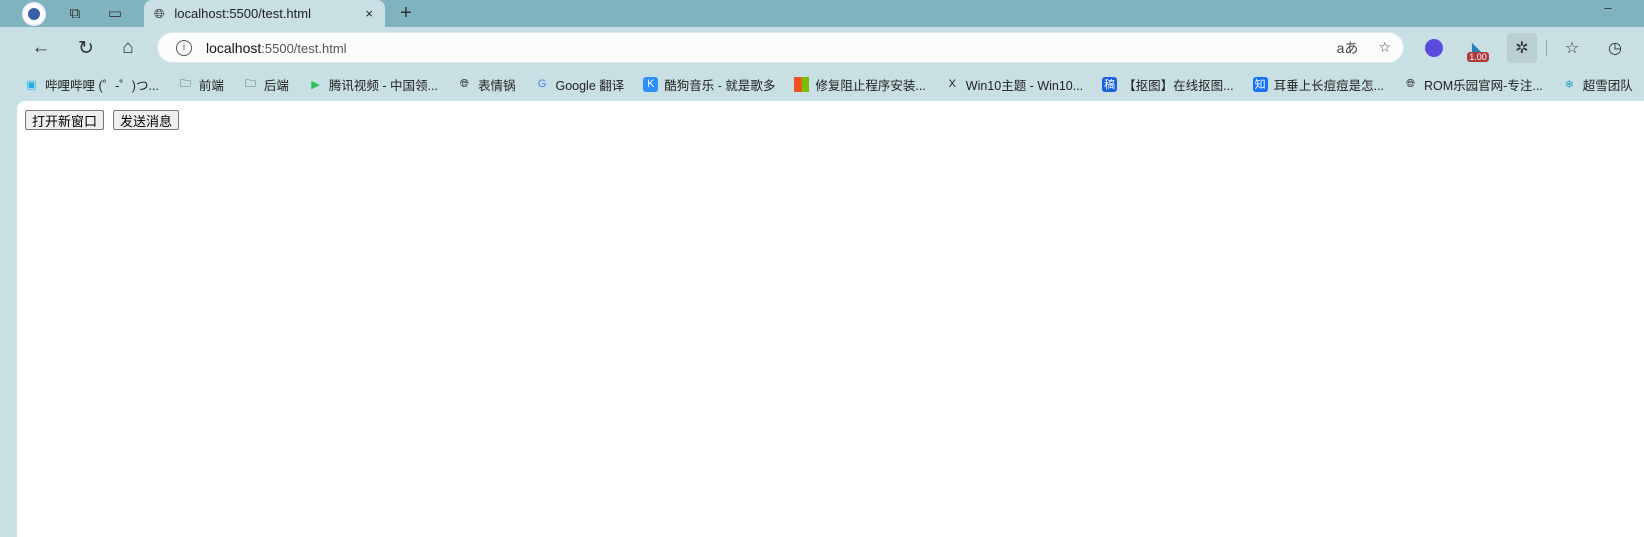  I want to click on site-info-icon: i, so click(184, 47).